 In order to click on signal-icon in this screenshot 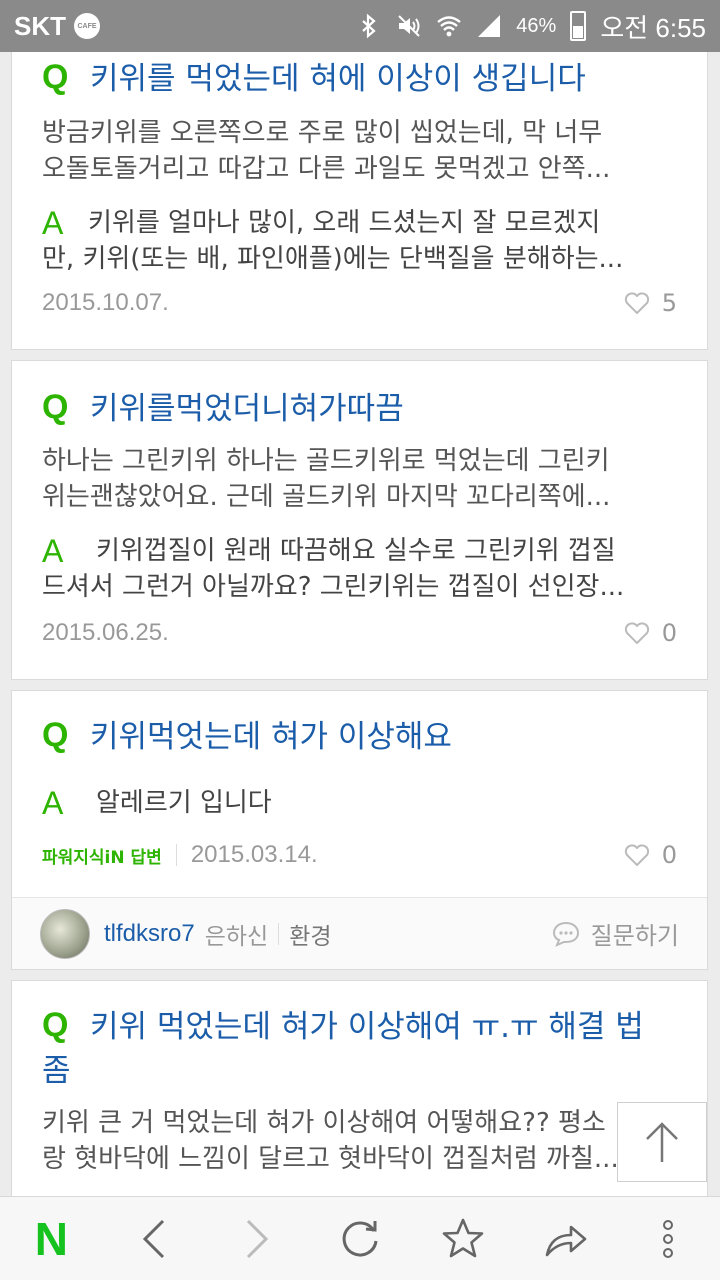, I will do `click(489, 26)`.